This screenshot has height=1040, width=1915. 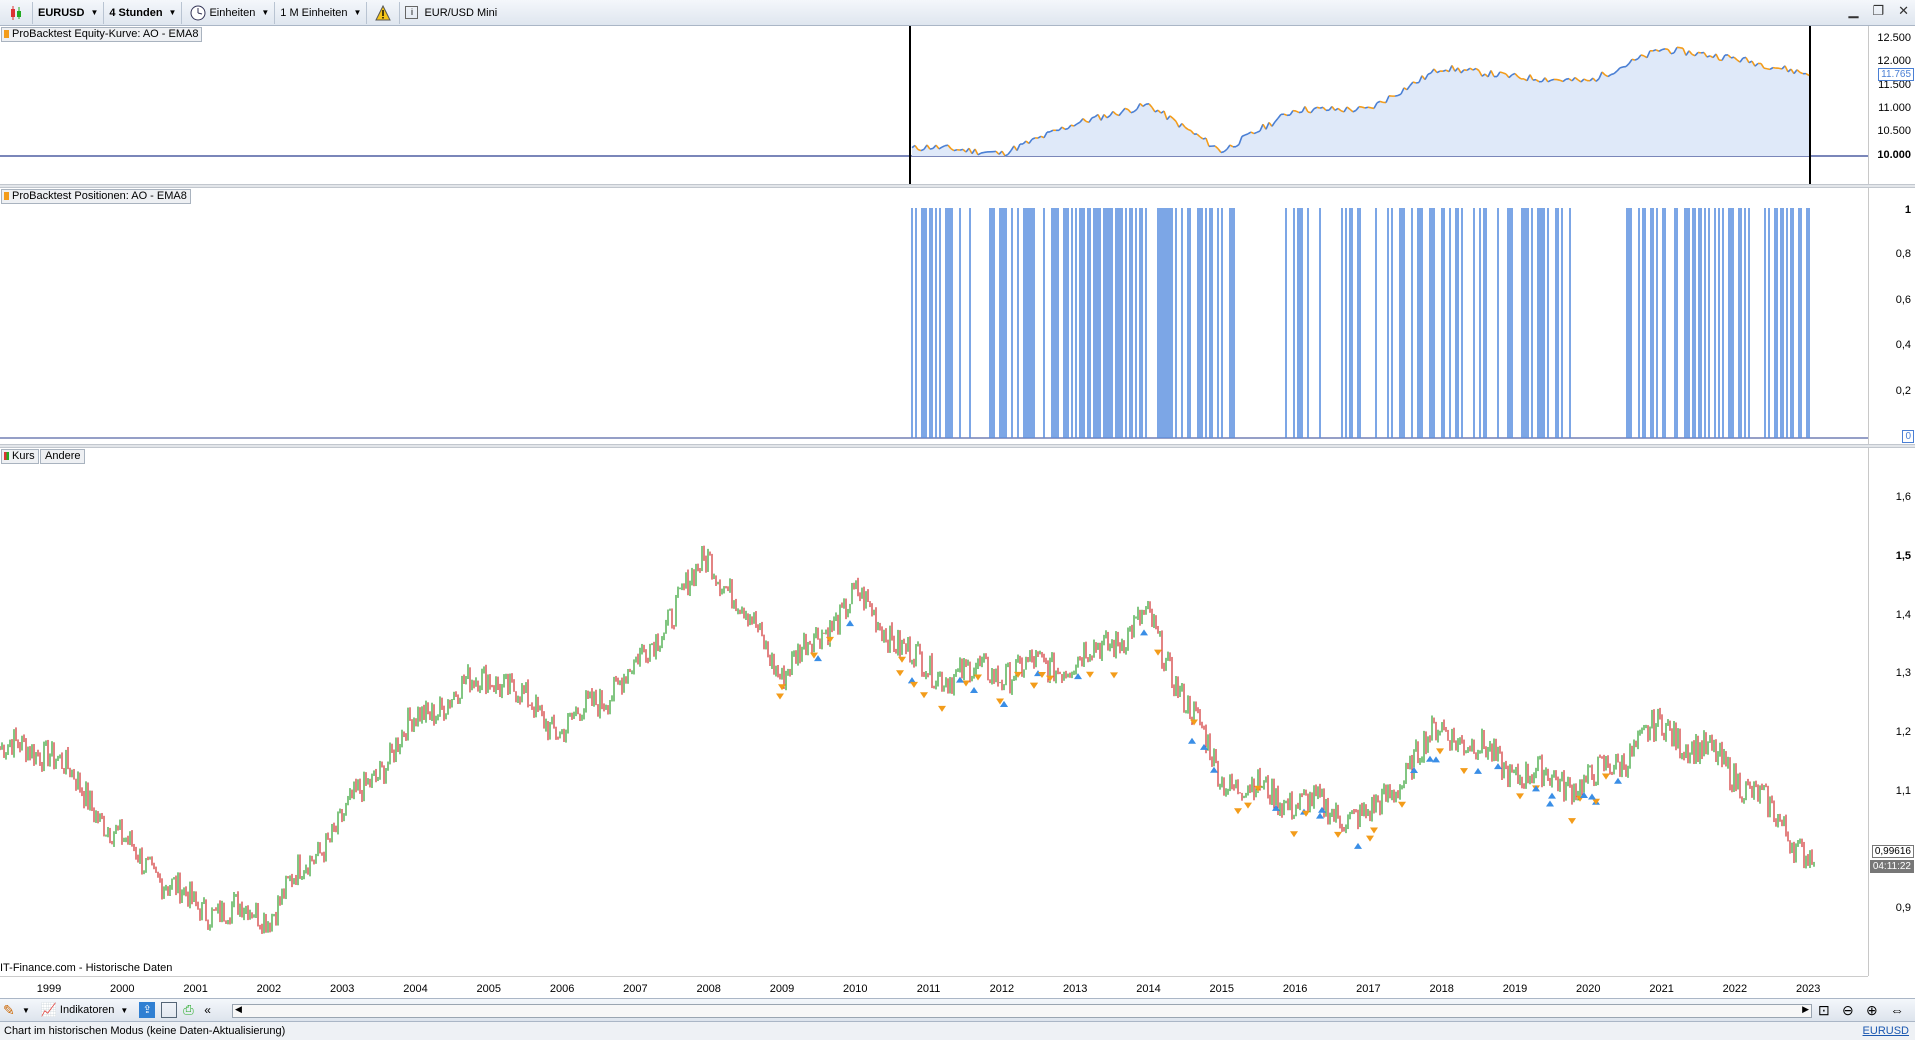 What do you see at coordinates (1903, 11) in the screenshot?
I see `close-icon: ✕` at bounding box center [1903, 11].